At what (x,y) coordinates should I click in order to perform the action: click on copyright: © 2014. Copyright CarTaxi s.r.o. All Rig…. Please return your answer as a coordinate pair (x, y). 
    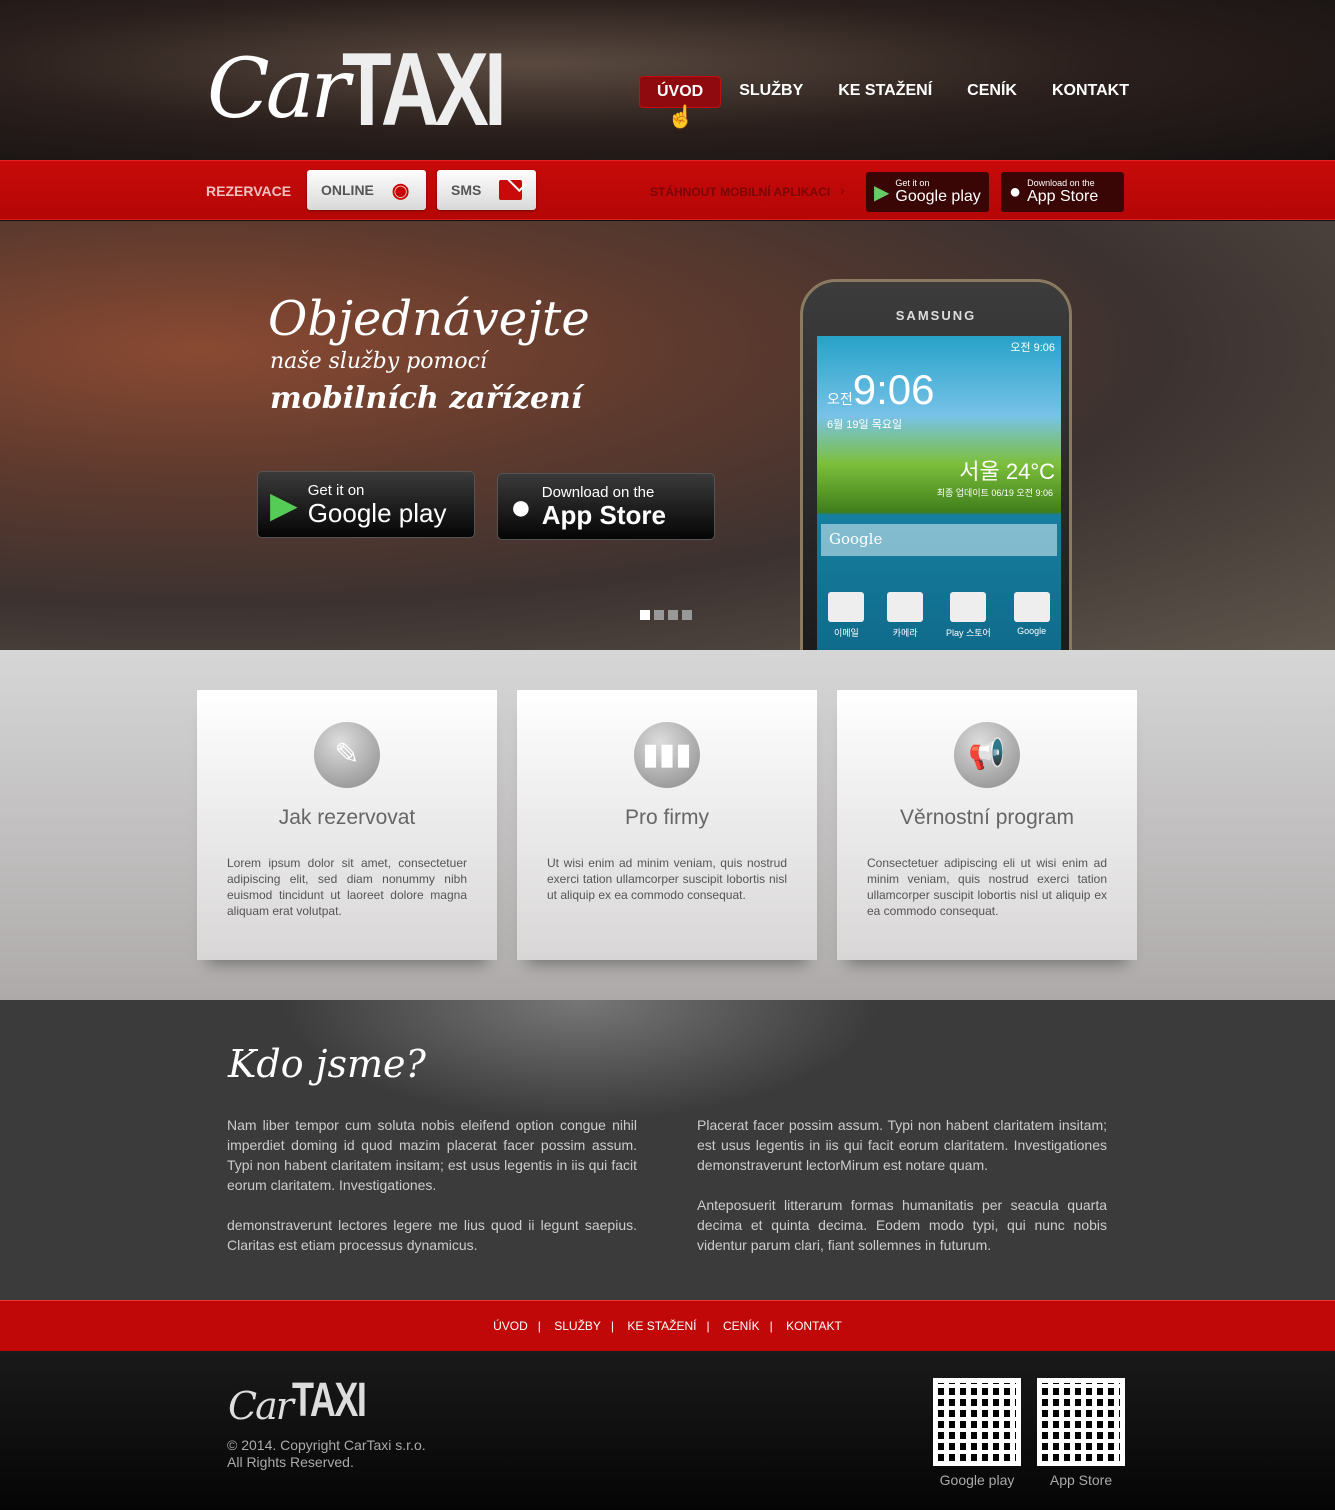
    Looking at the image, I should click on (326, 1454).